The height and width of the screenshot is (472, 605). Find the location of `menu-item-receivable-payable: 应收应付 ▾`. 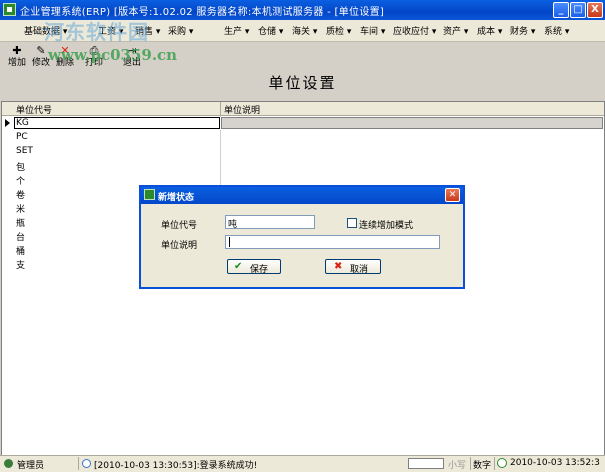

menu-item-receivable-payable: 应收应付 ▾ is located at coordinates (414, 30).